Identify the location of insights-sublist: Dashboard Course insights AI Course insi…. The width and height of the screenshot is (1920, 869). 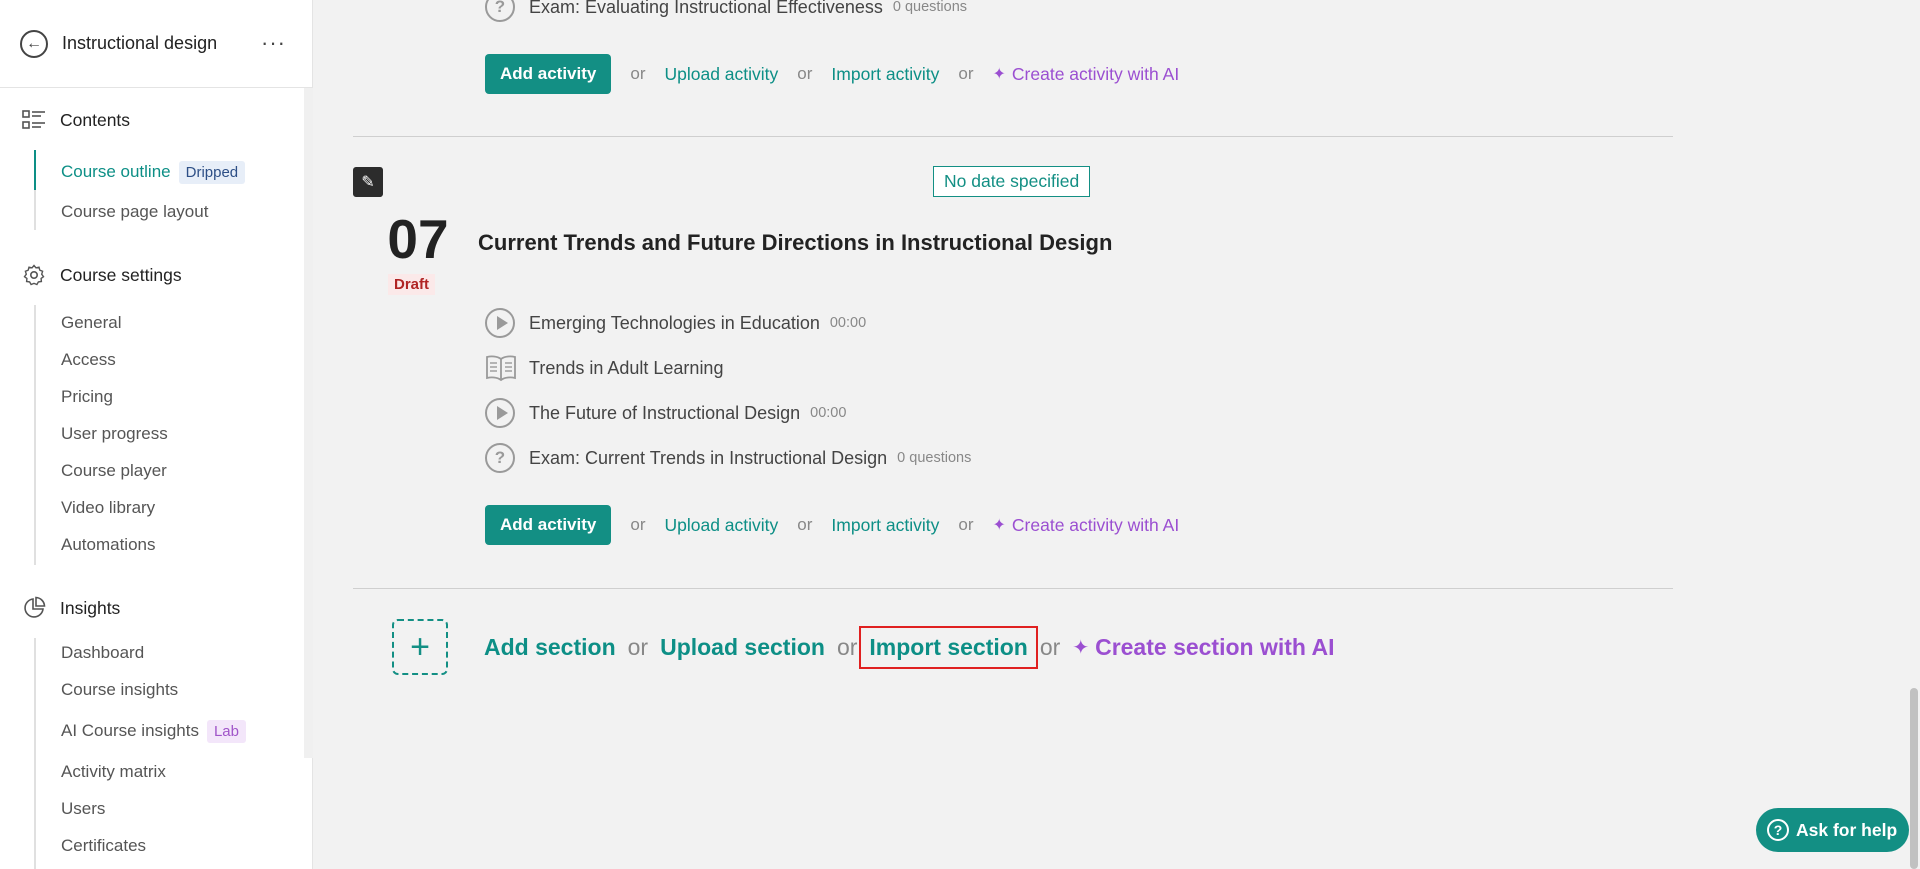
(173, 753).